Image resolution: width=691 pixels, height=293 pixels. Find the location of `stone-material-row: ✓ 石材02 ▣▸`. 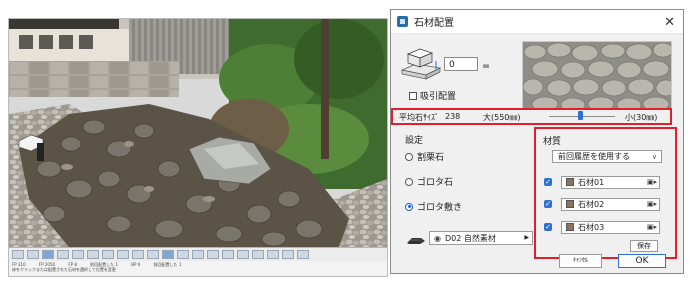

stone-material-row: ✓ 石材02 ▣▸ is located at coordinates (602, 204).